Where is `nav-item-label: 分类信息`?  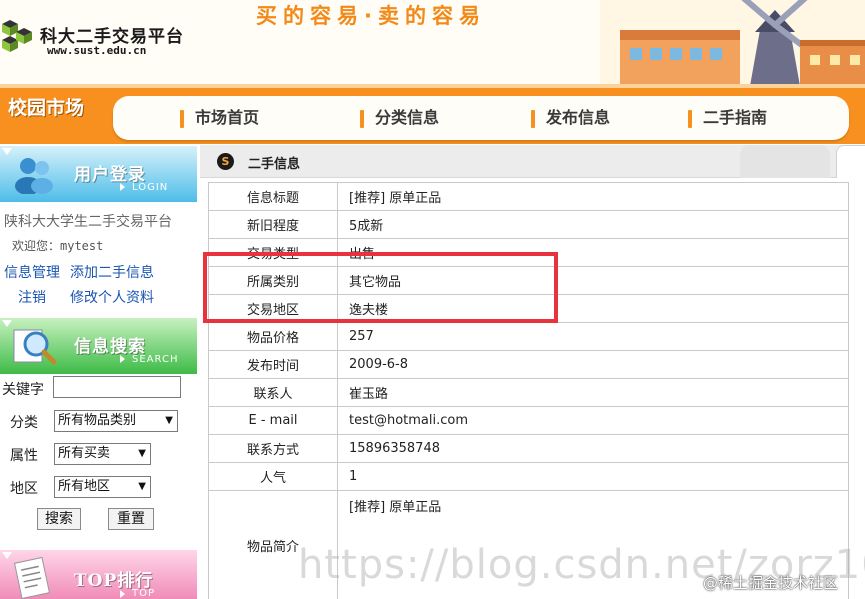
nav-item-label: 分类信息 is located at coordinates (407, 117).